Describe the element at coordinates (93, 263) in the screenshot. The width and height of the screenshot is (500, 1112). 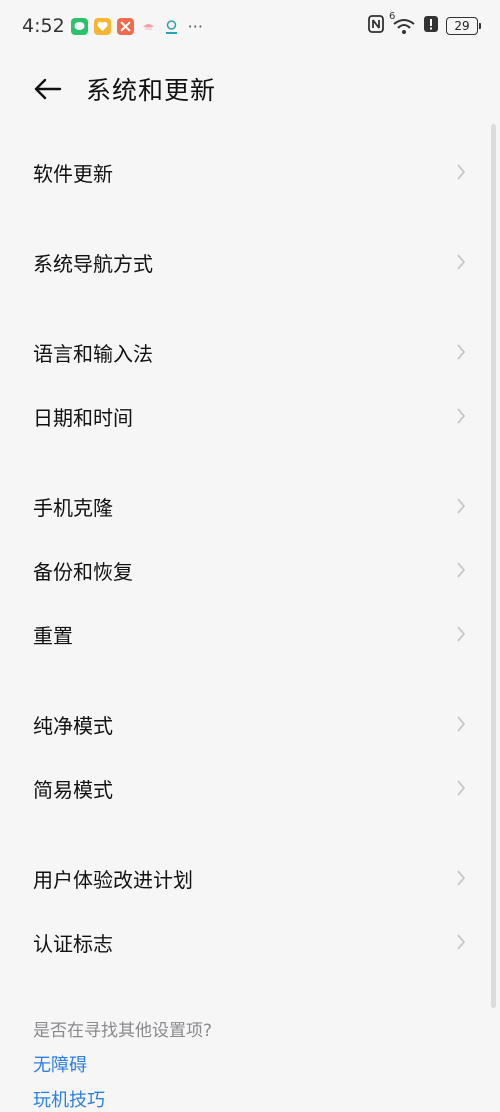
I see `menu-item-label: 系统导航方式` at that location.